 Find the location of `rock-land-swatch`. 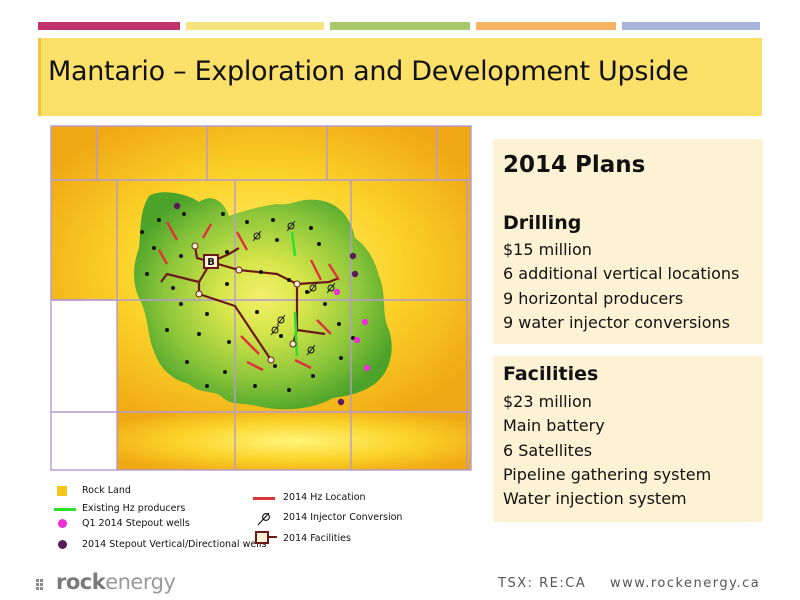

rock-land-swatch is located at coordinates (62, 491).